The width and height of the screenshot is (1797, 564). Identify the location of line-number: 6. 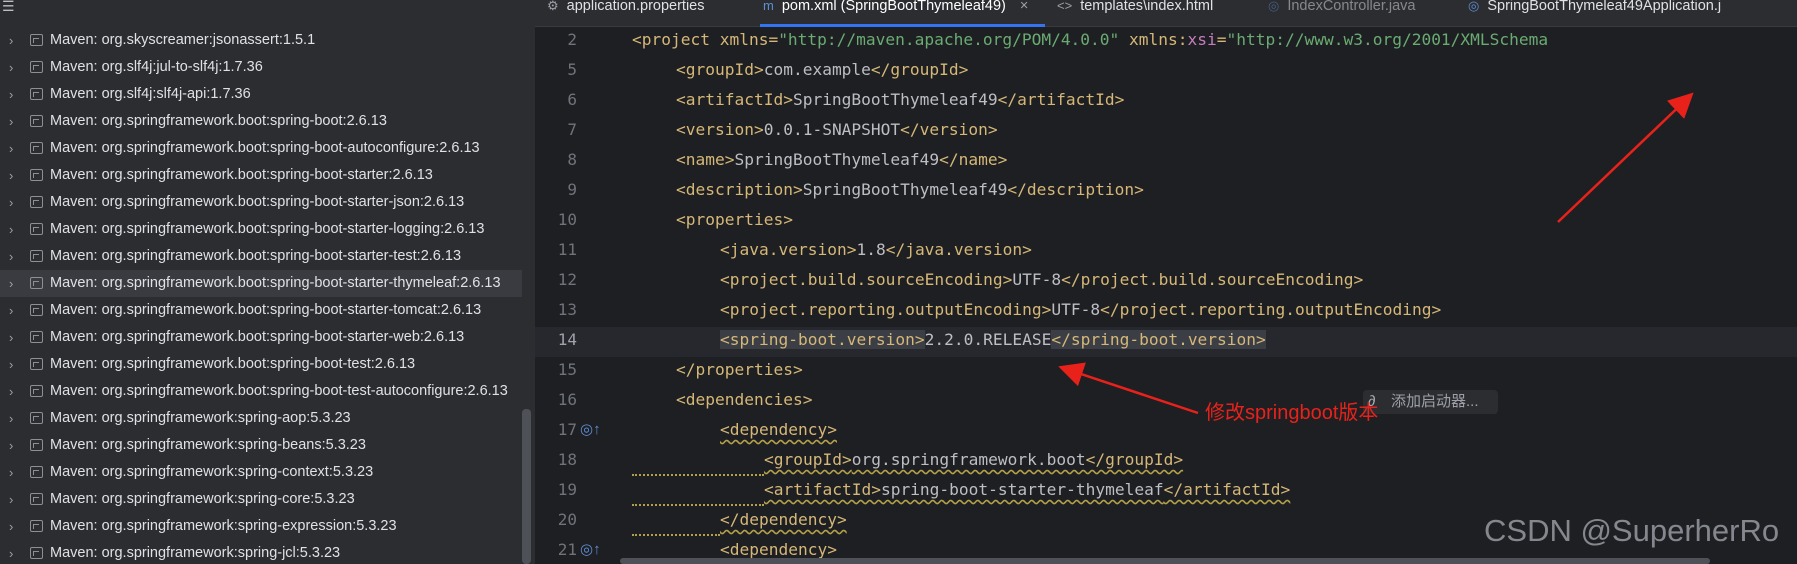
(572, 99).